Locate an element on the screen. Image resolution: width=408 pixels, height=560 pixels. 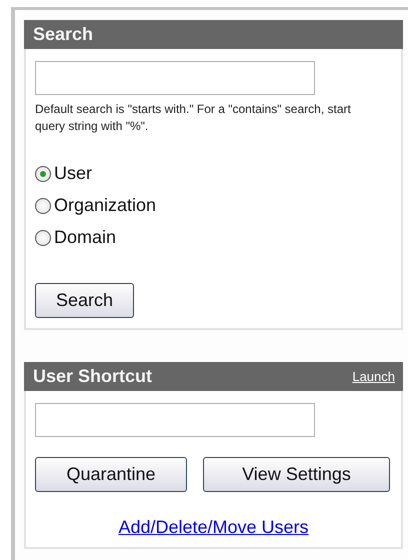
add-delete-move-users-link: Add/Delete/Move Users is located at coordinates (213, 527).